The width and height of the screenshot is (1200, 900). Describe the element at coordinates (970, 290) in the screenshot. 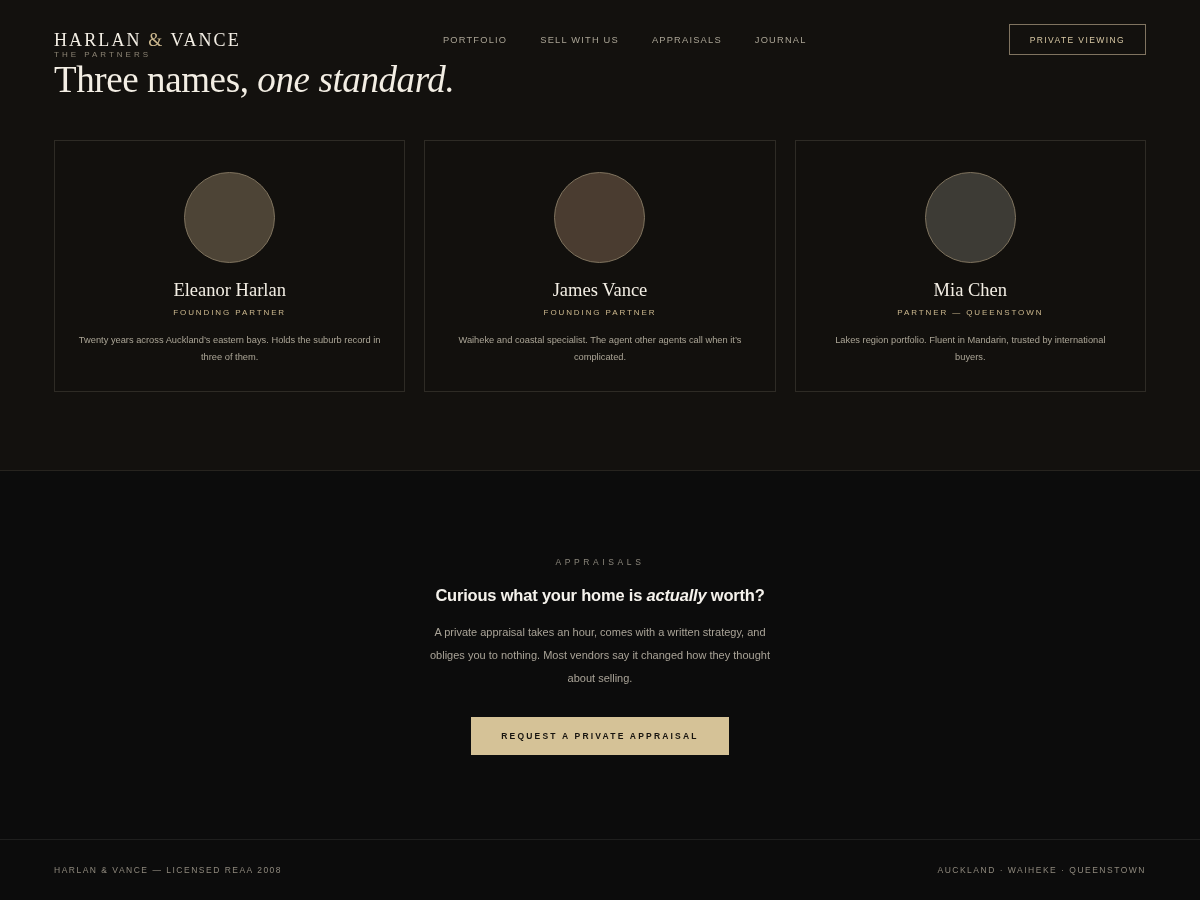

I see `partner-name: Mia Chen` at that location.